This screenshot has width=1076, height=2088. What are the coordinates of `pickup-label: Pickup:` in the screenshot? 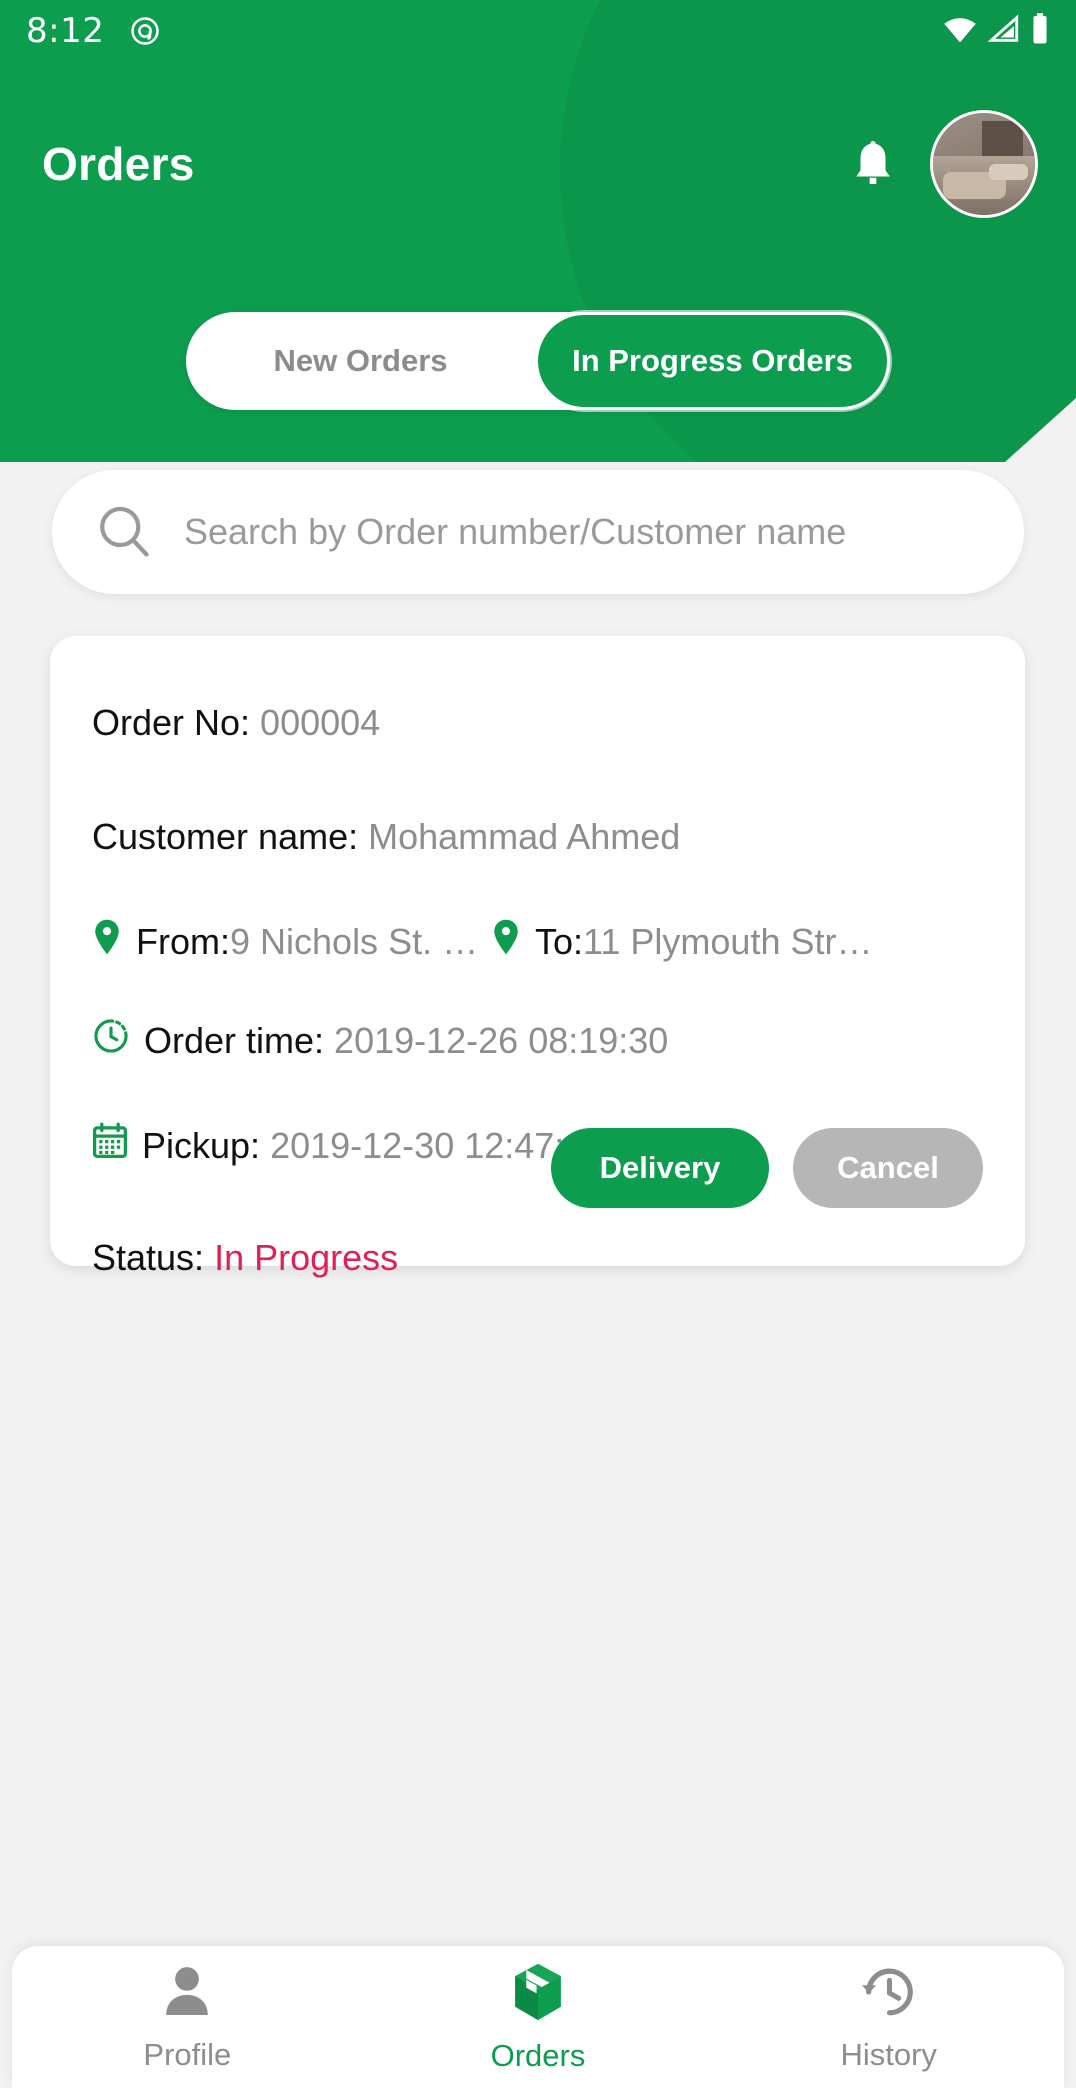 It's located at (201, 1145).